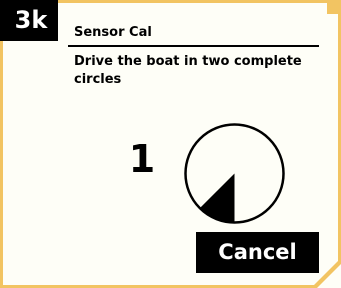 Image resolution: width=341 pixels, height=288 pixels. I want to click on title-divider, so click(193, 46).